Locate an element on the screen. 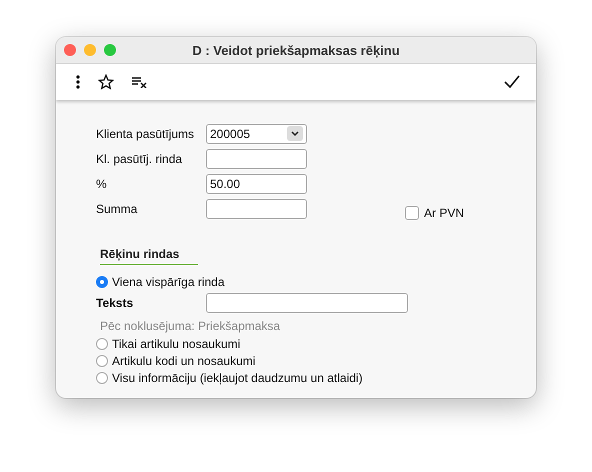 The width and height of the screenshot is (592, 472). clear-format-icon is located at coordinates (140, 82).